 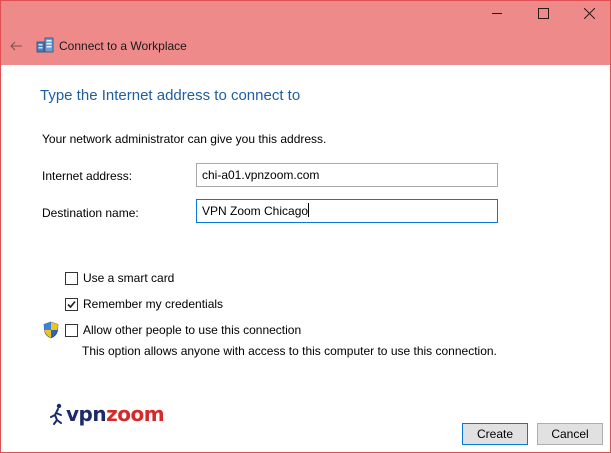 I want to click on internet-address-label: Internet address:, so click(x=87, y=176).